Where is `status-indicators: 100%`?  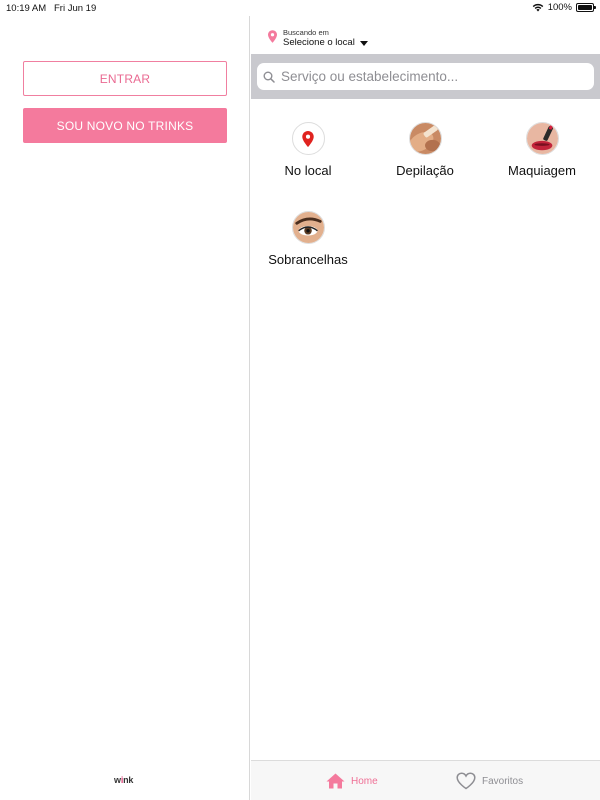
status-indicators: 100% is located at coordinates (564, 7).